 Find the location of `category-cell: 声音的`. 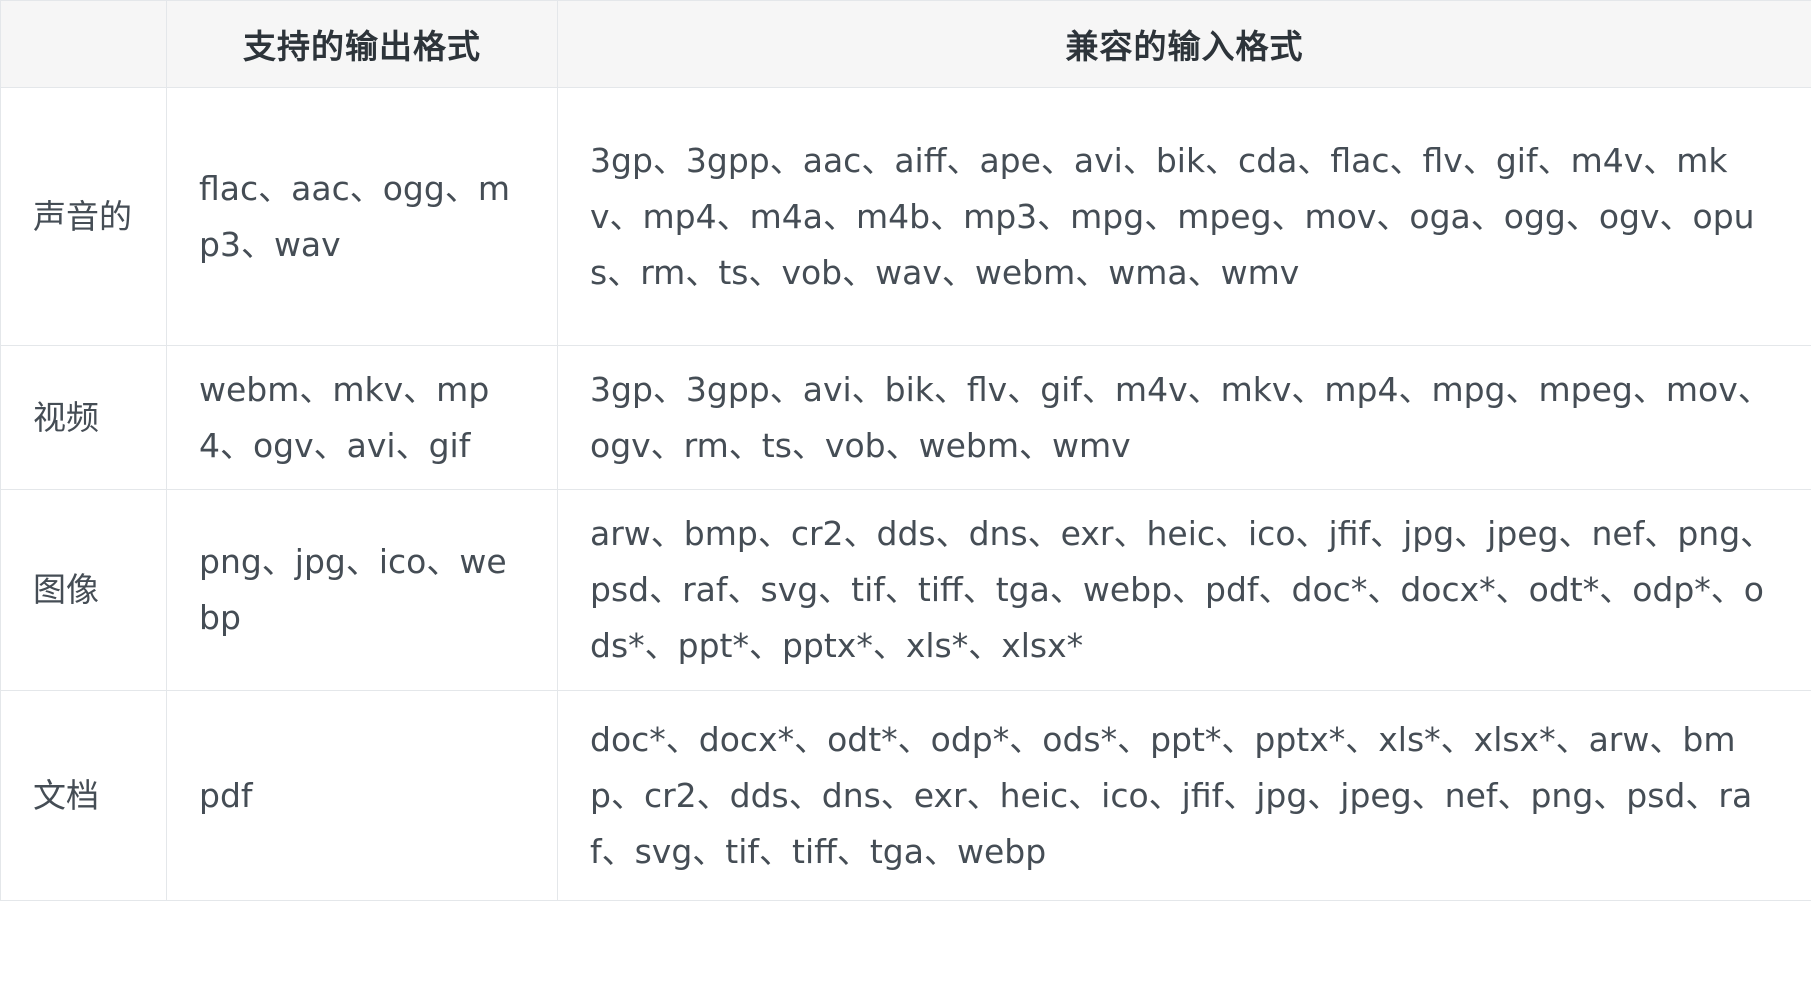

category-cell: 声音的 is located at coordinates (83, 216).